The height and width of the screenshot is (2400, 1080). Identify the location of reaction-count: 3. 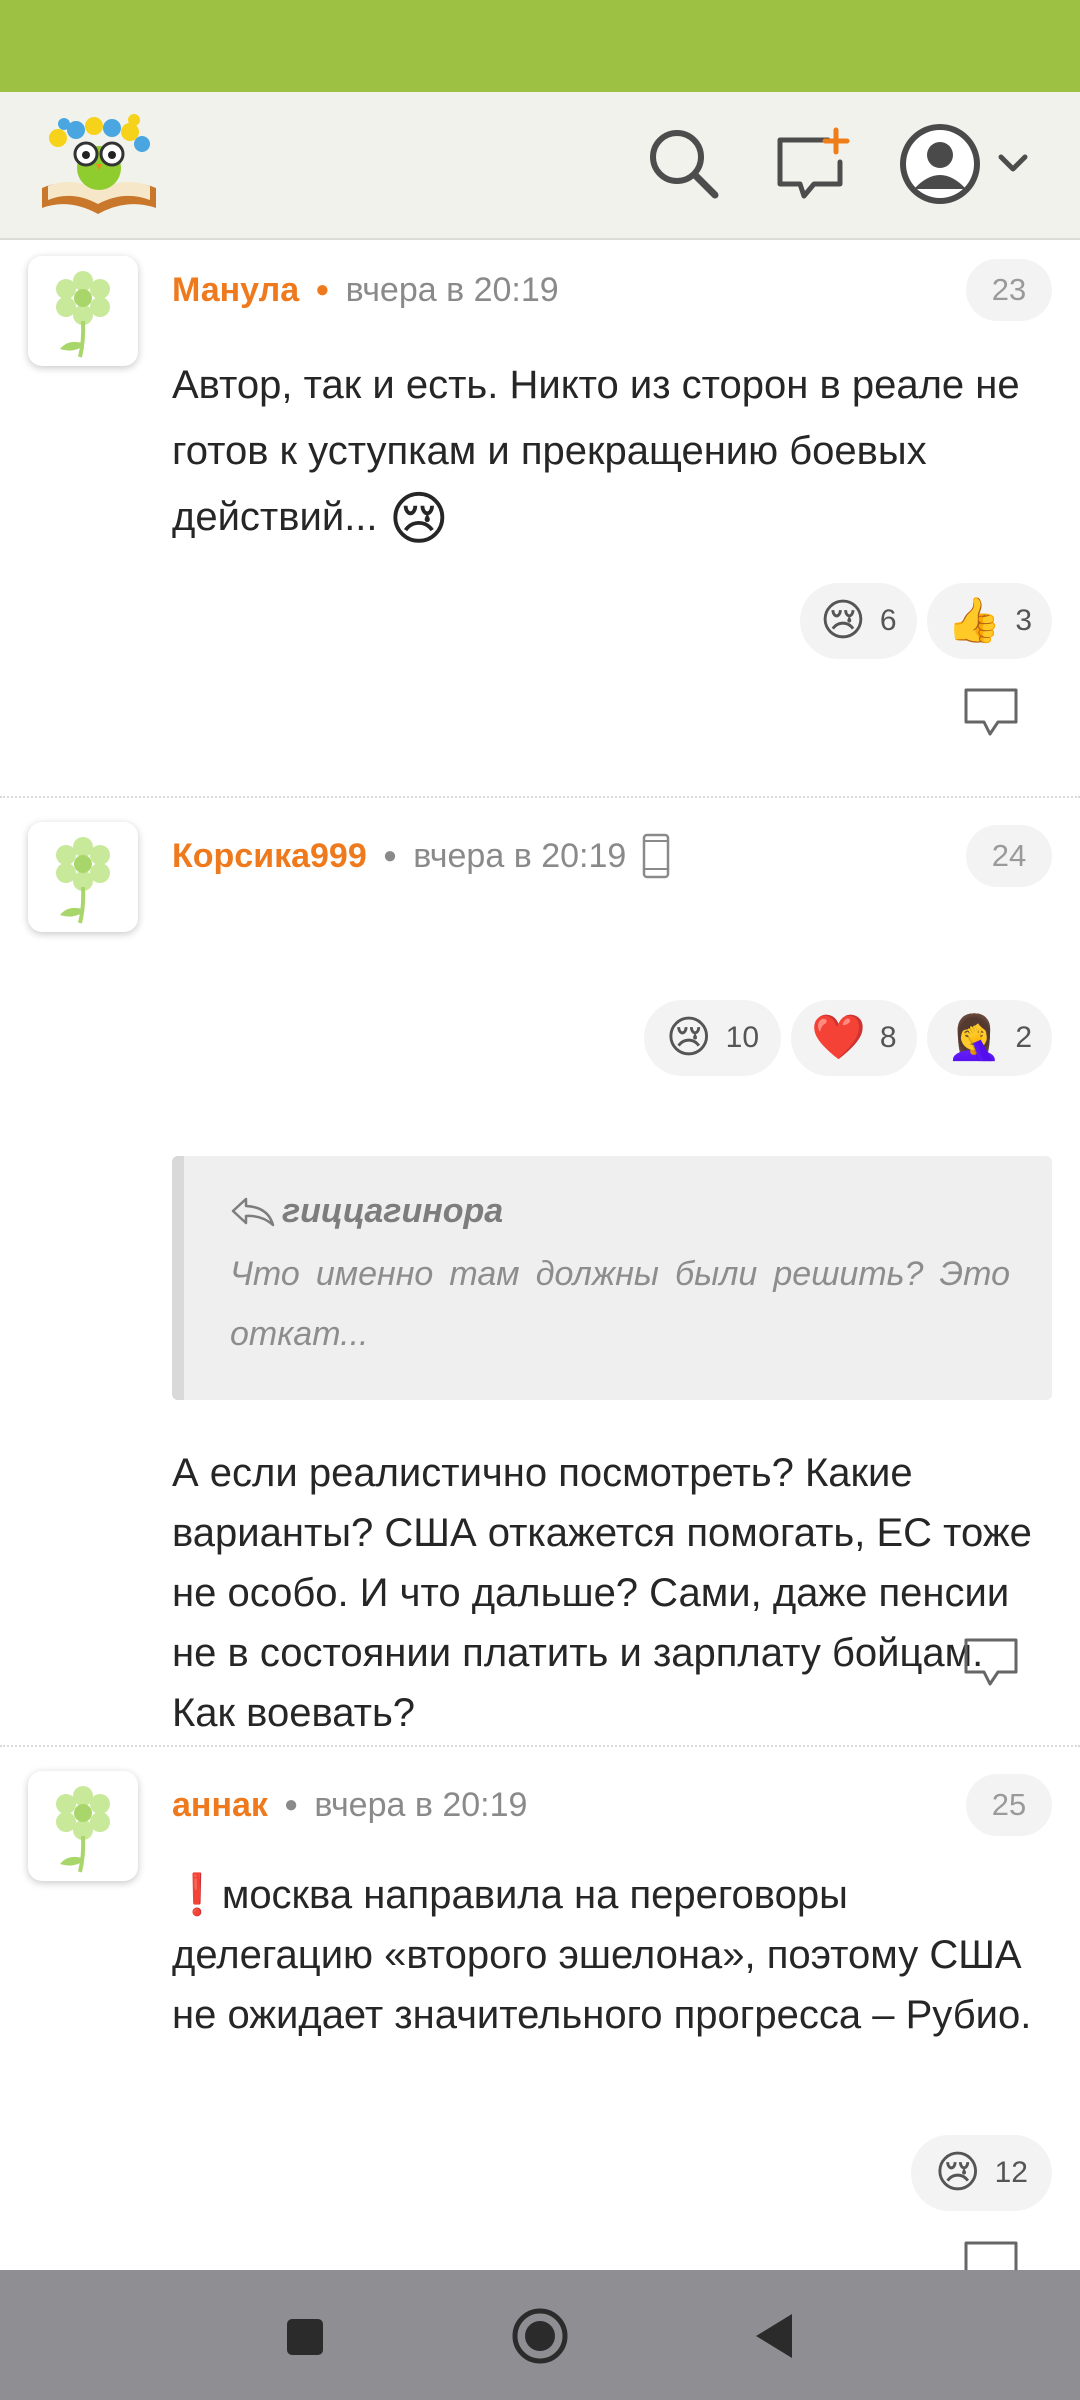
(1023, 620).